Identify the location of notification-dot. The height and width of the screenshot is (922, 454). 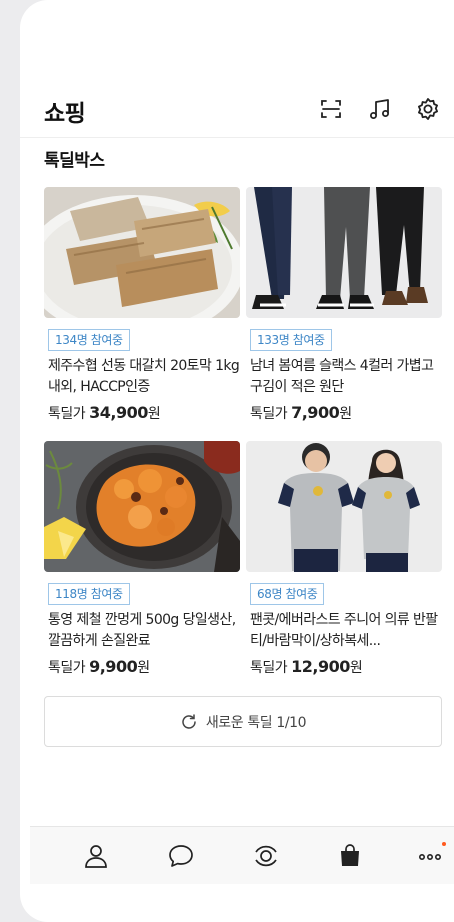
(444, 844).